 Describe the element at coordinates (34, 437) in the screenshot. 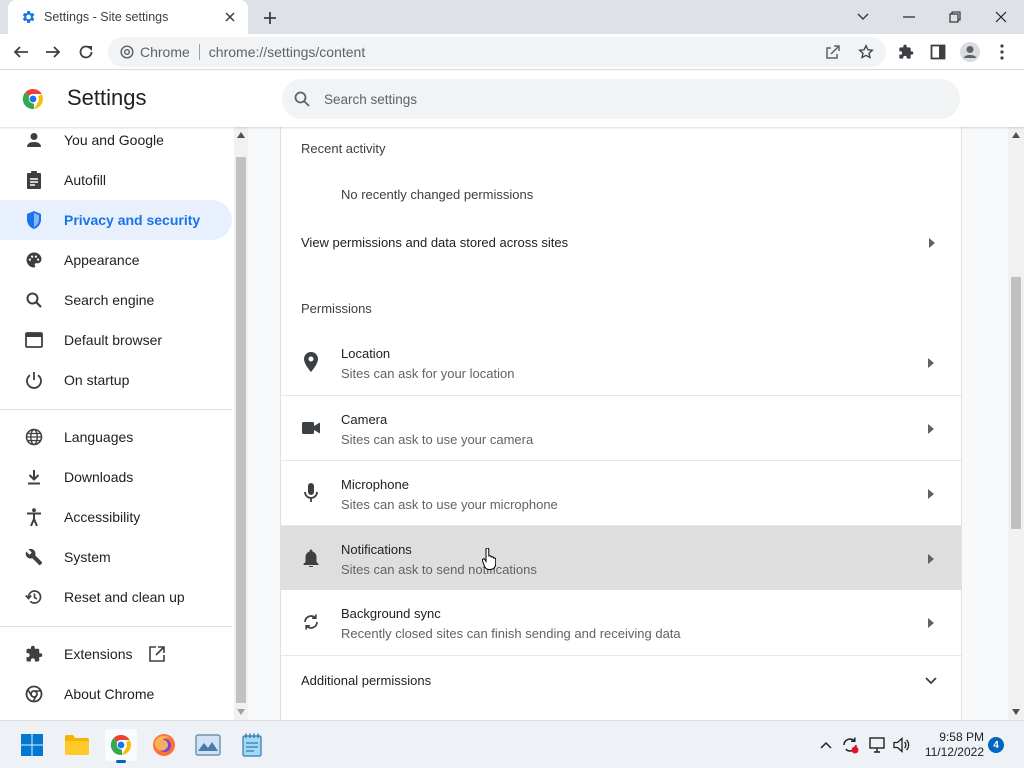

I see `globe-icon` at that location.